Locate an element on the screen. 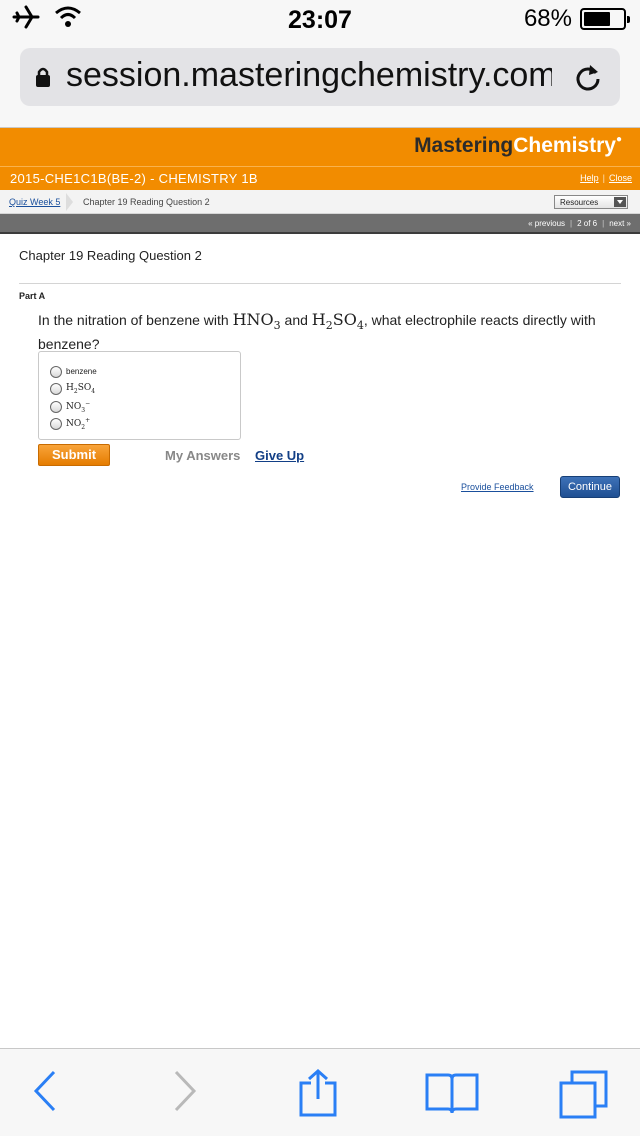 The height and width of the screenshot is (1136, 640). address-bar: session.masteringchemistry.com is located at coordinates (320, 77).